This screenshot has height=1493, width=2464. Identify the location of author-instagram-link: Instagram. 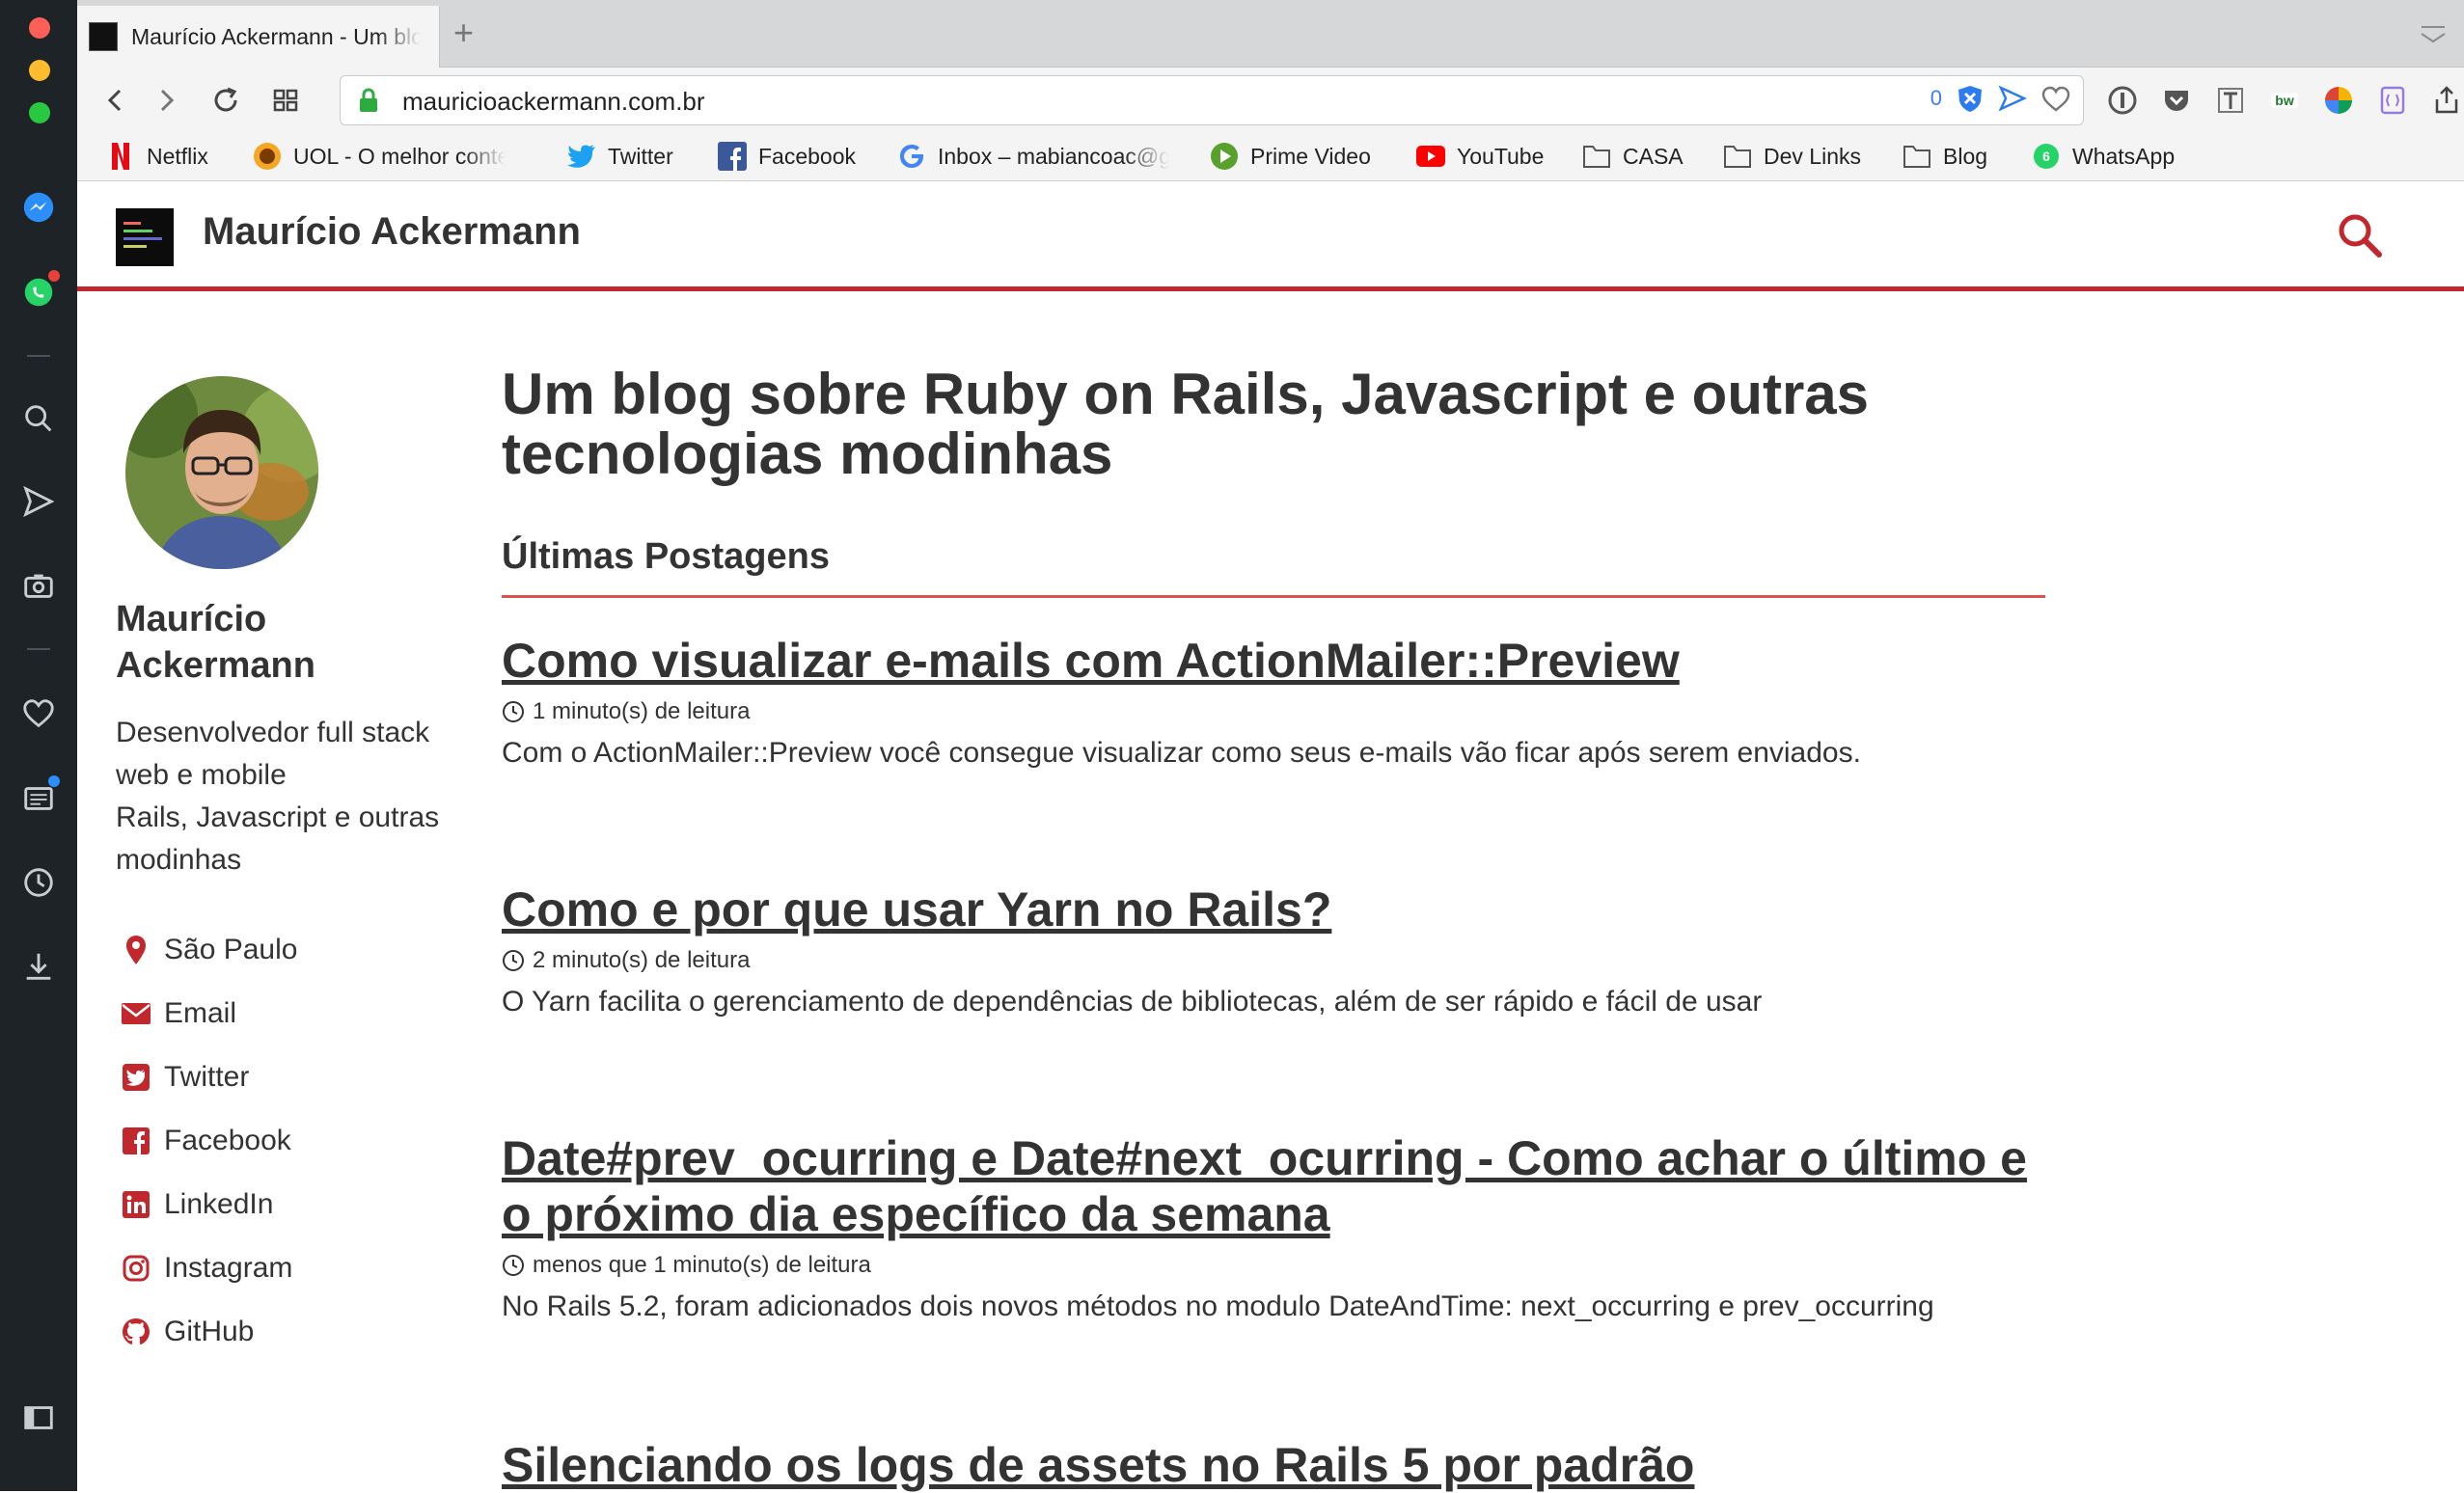
(208, 1268).